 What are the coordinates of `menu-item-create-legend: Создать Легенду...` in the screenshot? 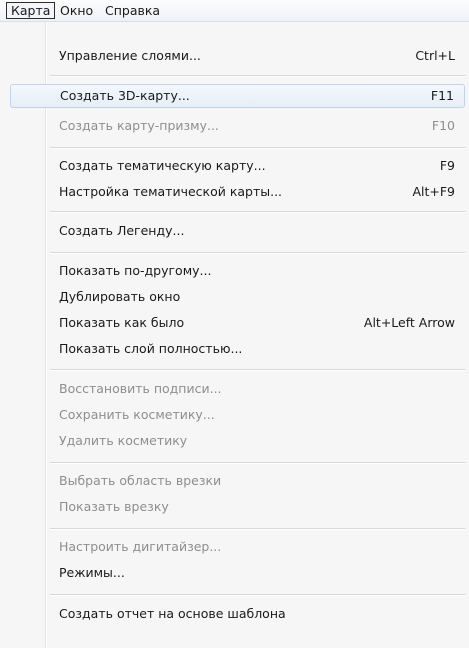 It's located at (237, 231).